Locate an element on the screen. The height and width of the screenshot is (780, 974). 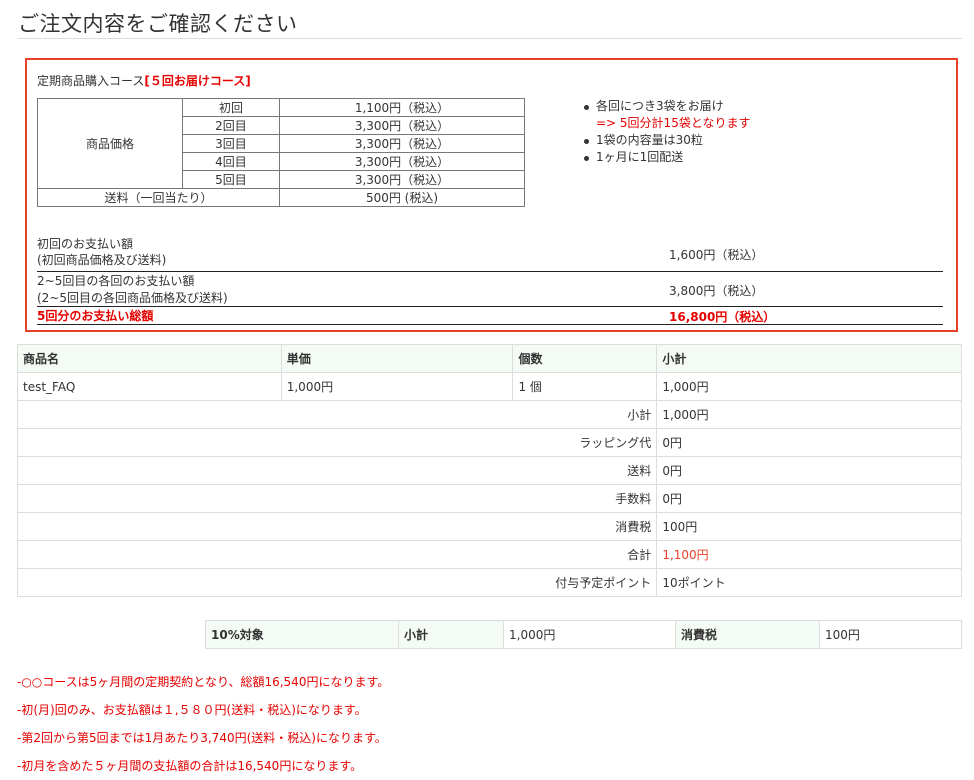
price-label: 商品価格 is located at coordinates (110, 143).